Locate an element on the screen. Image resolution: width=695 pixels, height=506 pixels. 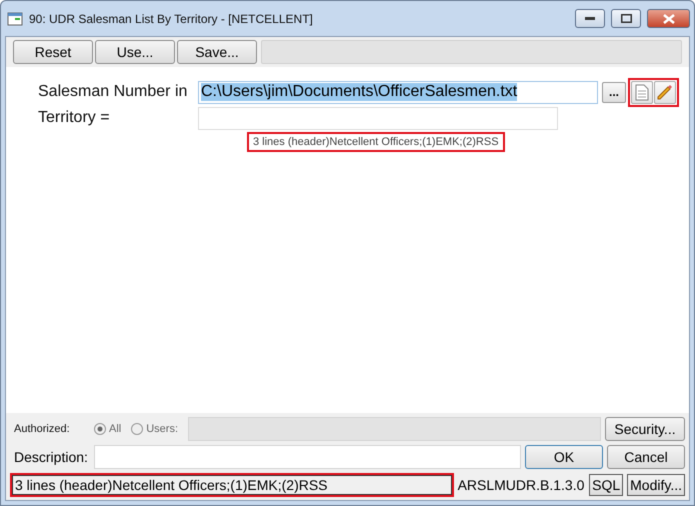
window-title: 90: UDR Salesman List By Territory - [NETCELLENT] is located at coordinates (171, 19).